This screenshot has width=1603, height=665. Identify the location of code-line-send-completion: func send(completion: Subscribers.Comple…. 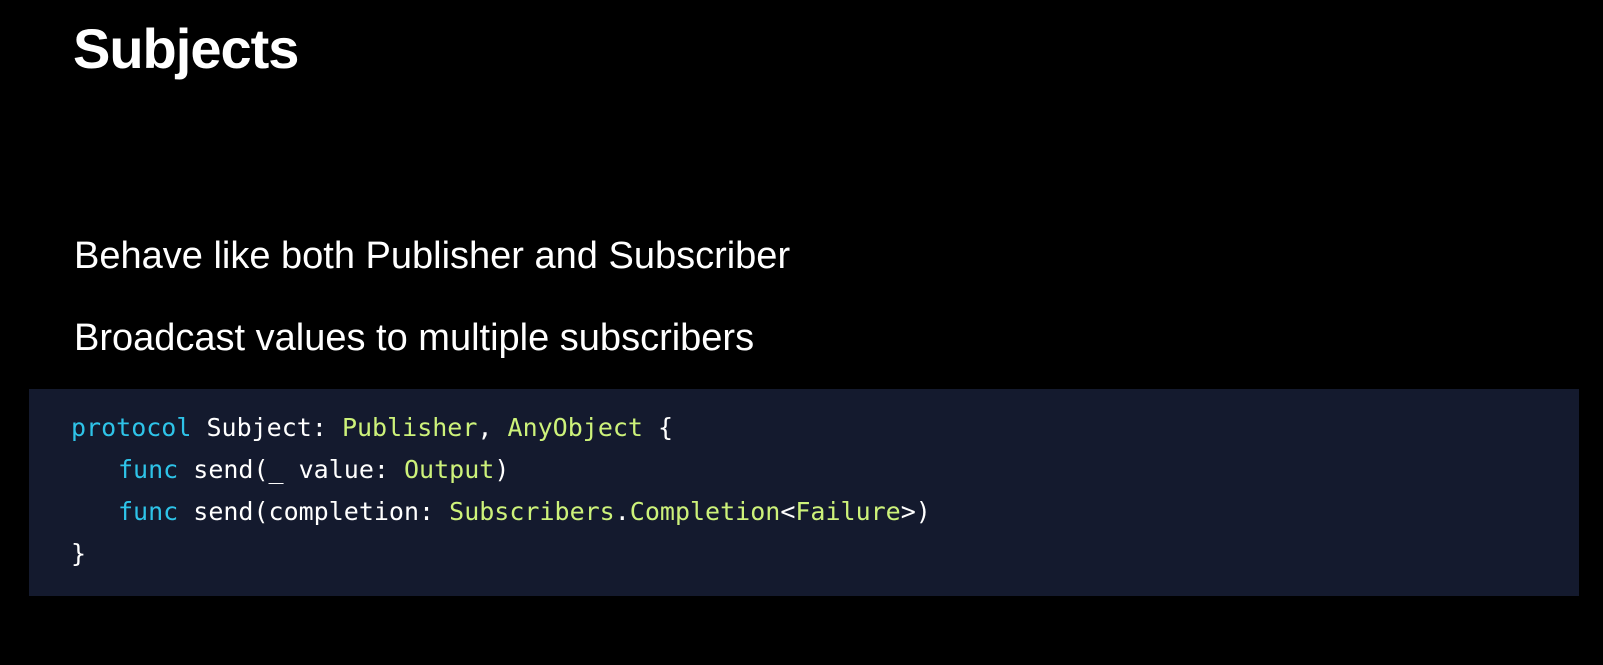
(501, 512).